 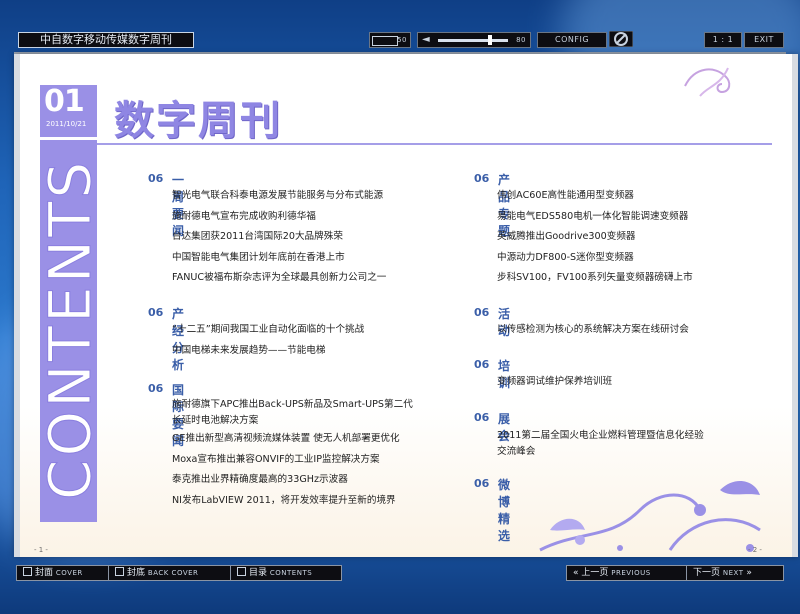 I want to click on exit-button: EXIT, so click(x=764, y=40).